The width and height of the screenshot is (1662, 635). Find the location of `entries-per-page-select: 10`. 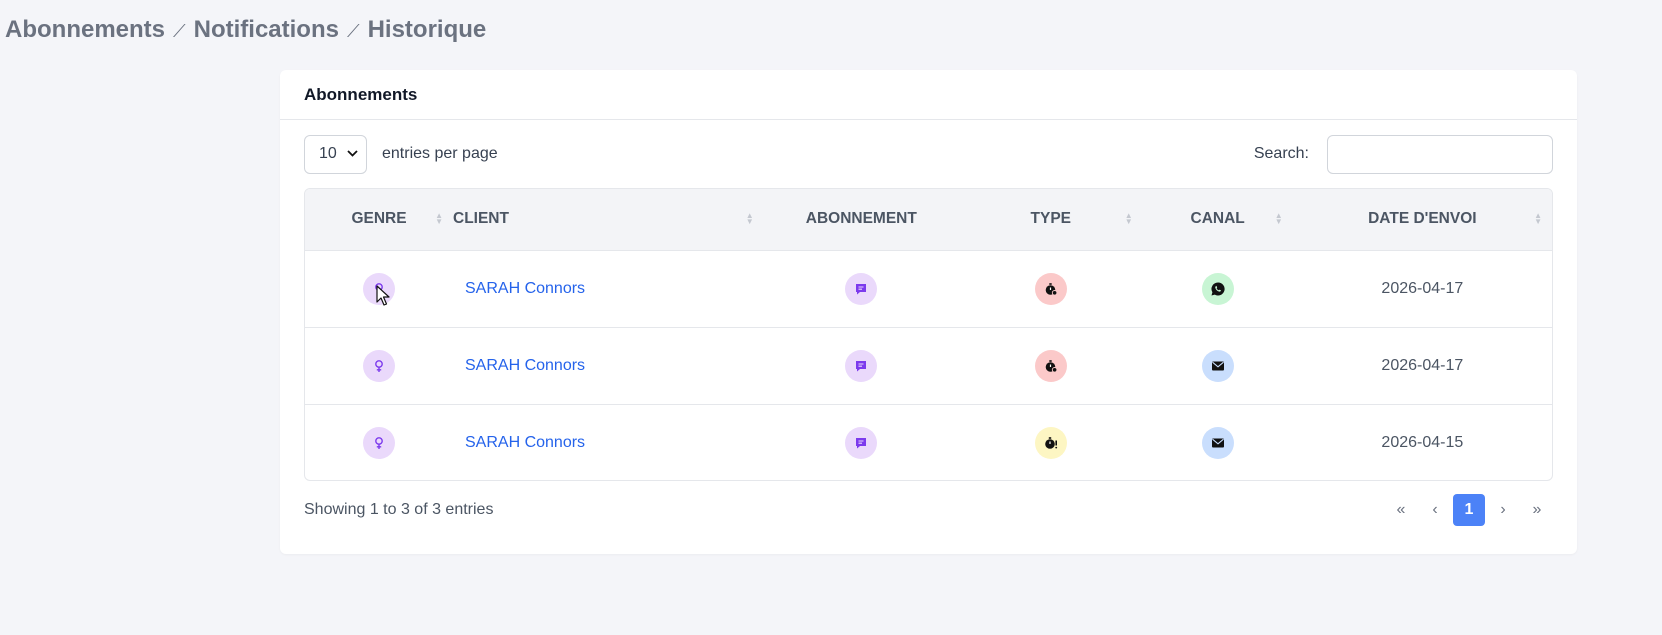

entries-per-page-select: 10 is located at coordinates (335, 154).